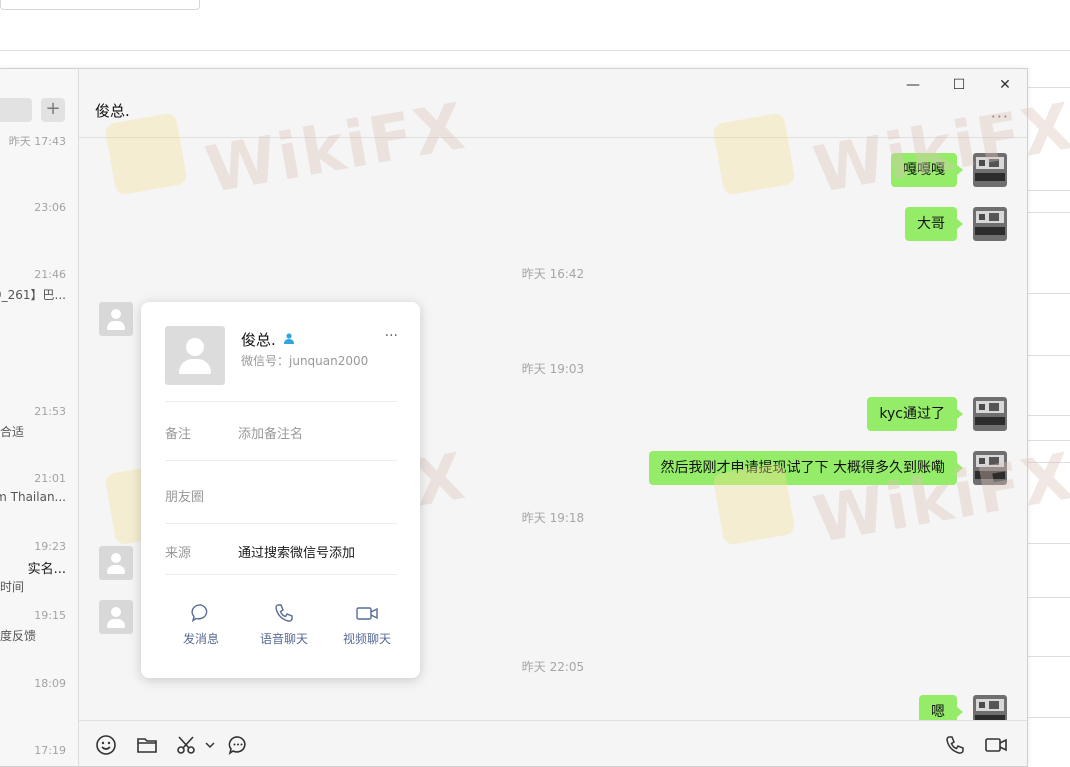  Describe the element at coordinates (201, 624) in the screenshot. I see `send-message-button: 发消息` at that location.